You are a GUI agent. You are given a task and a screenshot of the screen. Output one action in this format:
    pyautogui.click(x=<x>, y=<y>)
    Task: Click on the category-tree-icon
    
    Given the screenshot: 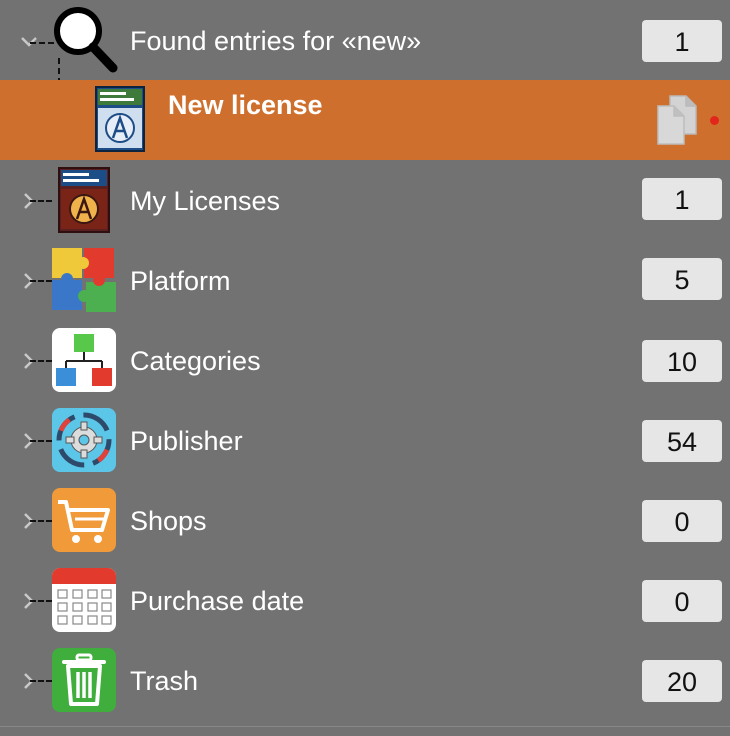 What is the action you would take?
    pyautogui.click(x=84, y=360)
    